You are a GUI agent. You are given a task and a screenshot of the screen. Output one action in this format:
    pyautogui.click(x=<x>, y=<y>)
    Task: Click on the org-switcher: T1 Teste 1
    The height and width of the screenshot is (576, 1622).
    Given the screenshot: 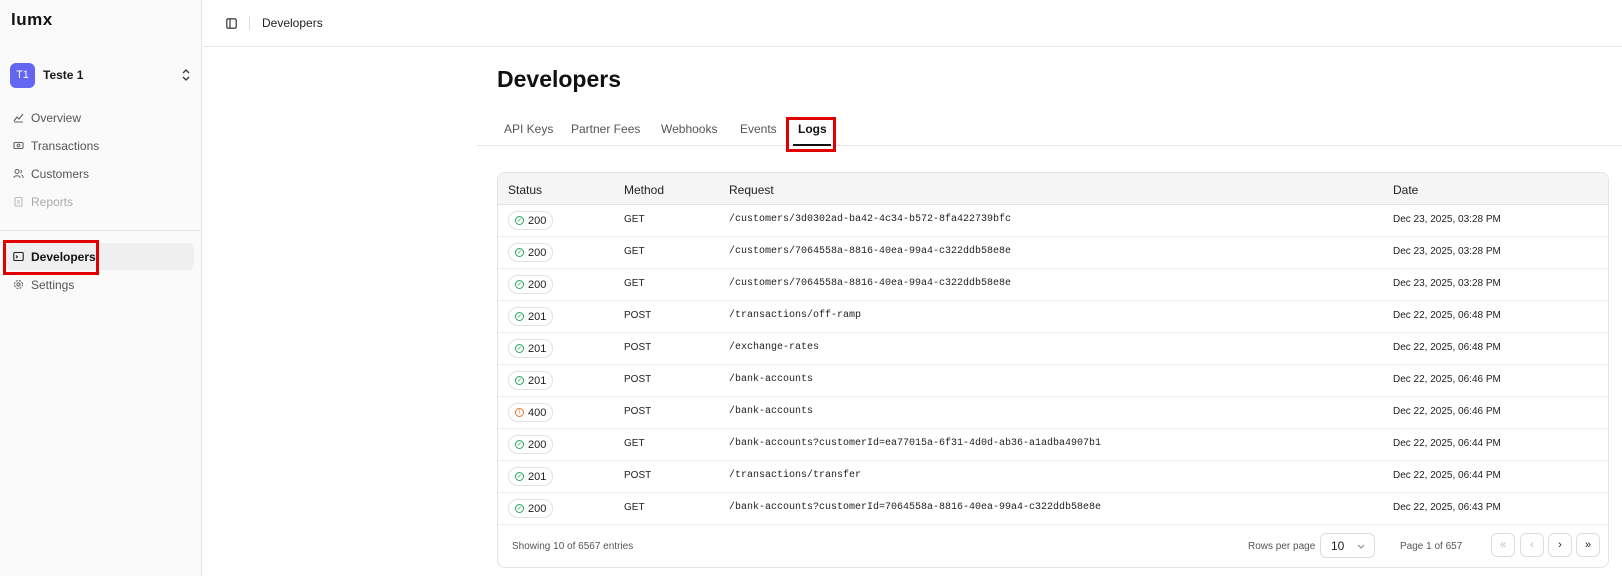 What is the action you would take?
    pyautogui.click(x=101, y=75)
    